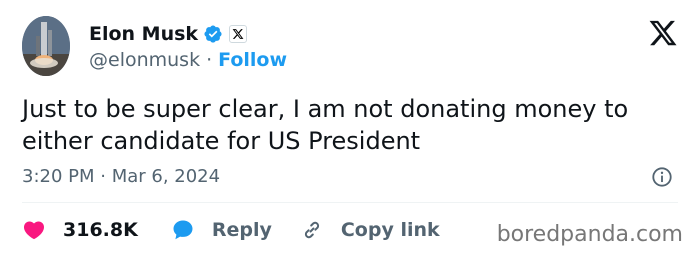  I want to click on x-logo-icon, so click(663, 33).